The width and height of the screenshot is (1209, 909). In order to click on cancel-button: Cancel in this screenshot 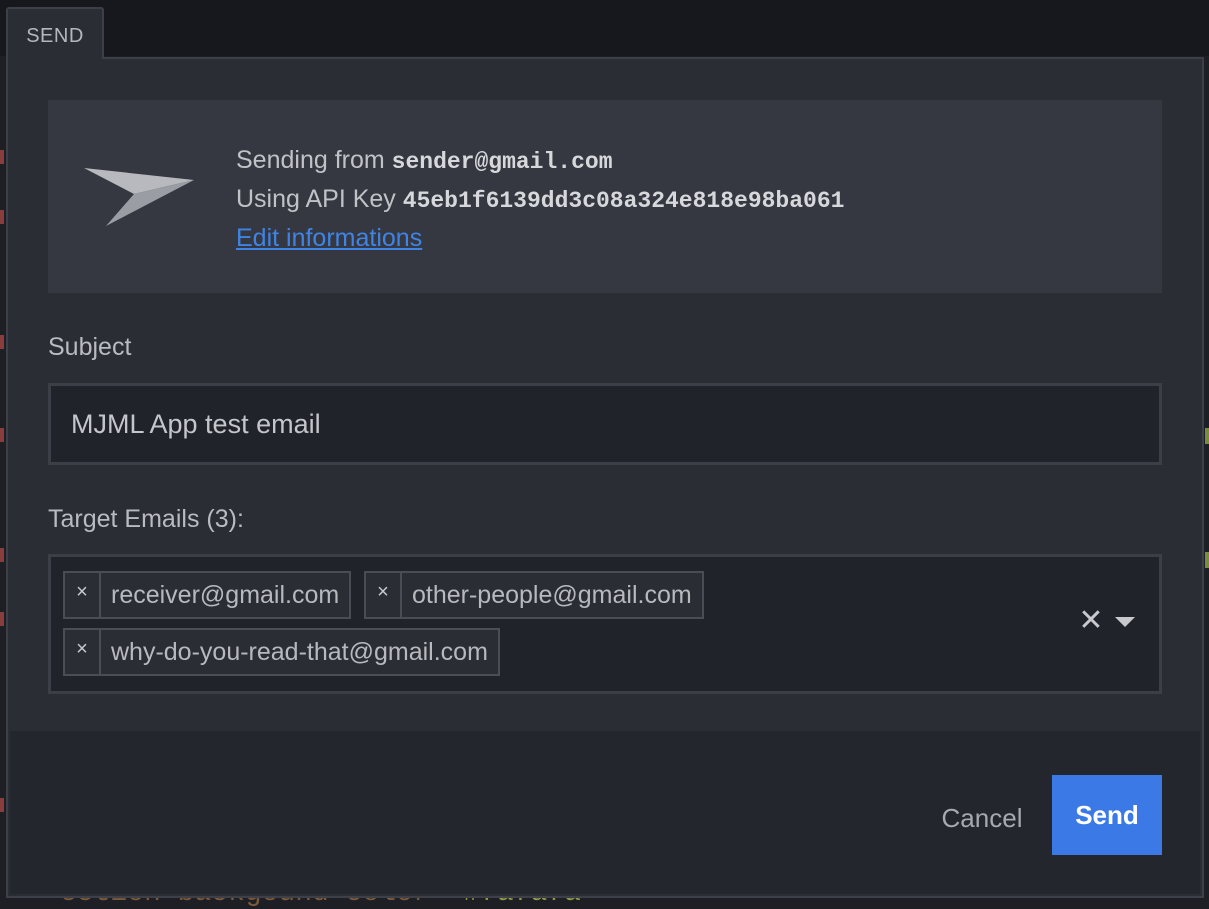, I will do `click(982, 818)`.